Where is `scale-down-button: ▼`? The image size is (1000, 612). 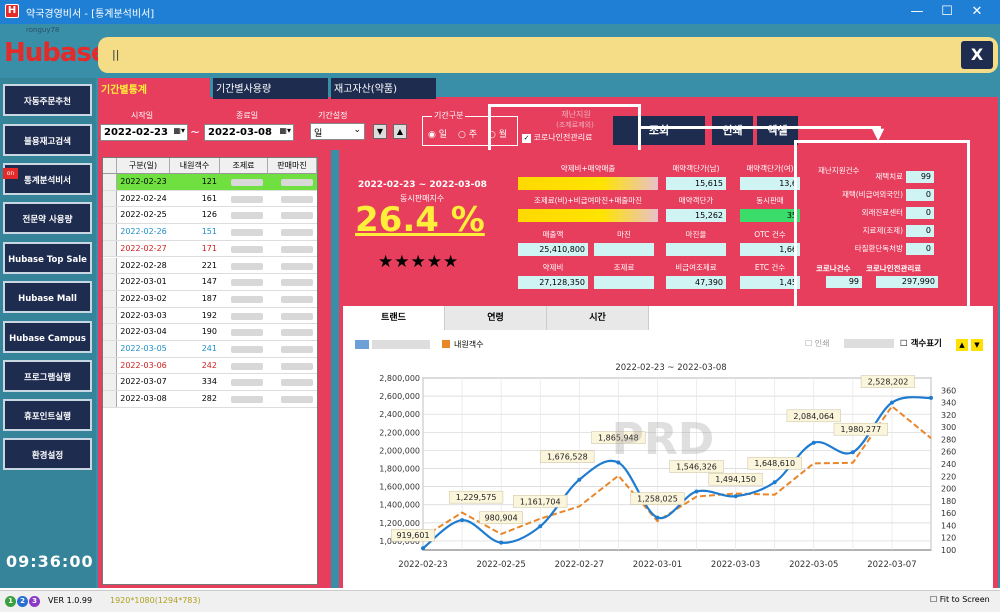 scale-down-button: ▼ is located at coordinates (977, 345).